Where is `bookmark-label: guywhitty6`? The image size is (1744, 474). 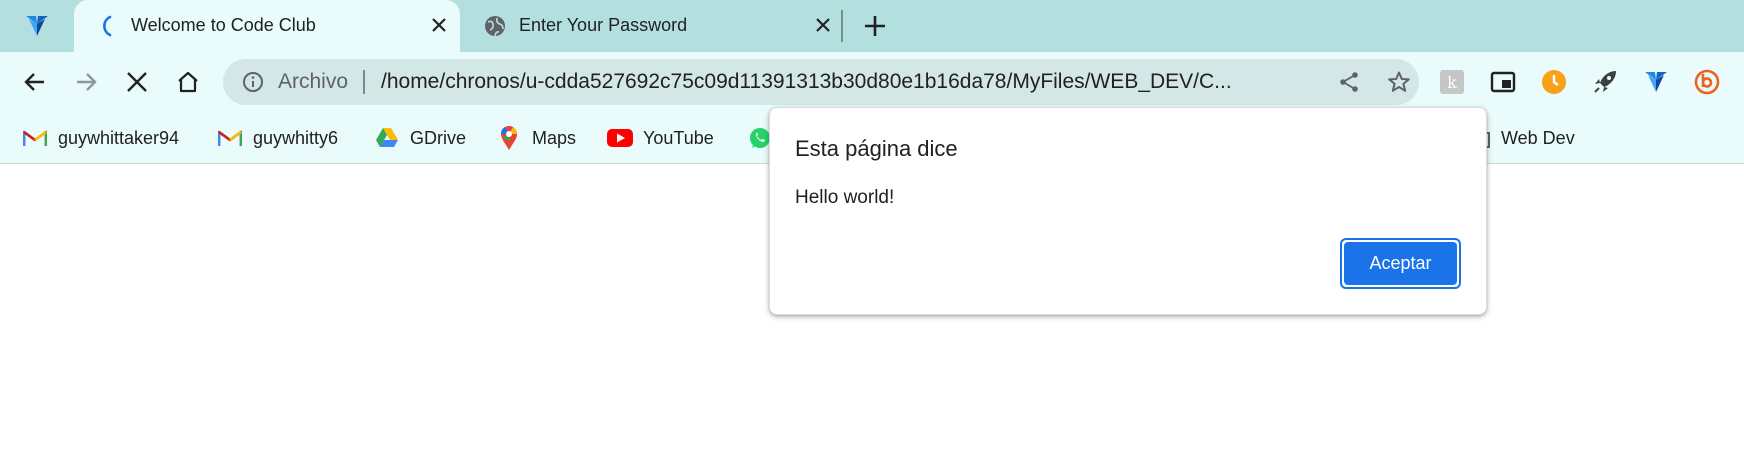 bookmark-label: guywhitty6 is located at coordinates (296, 137).